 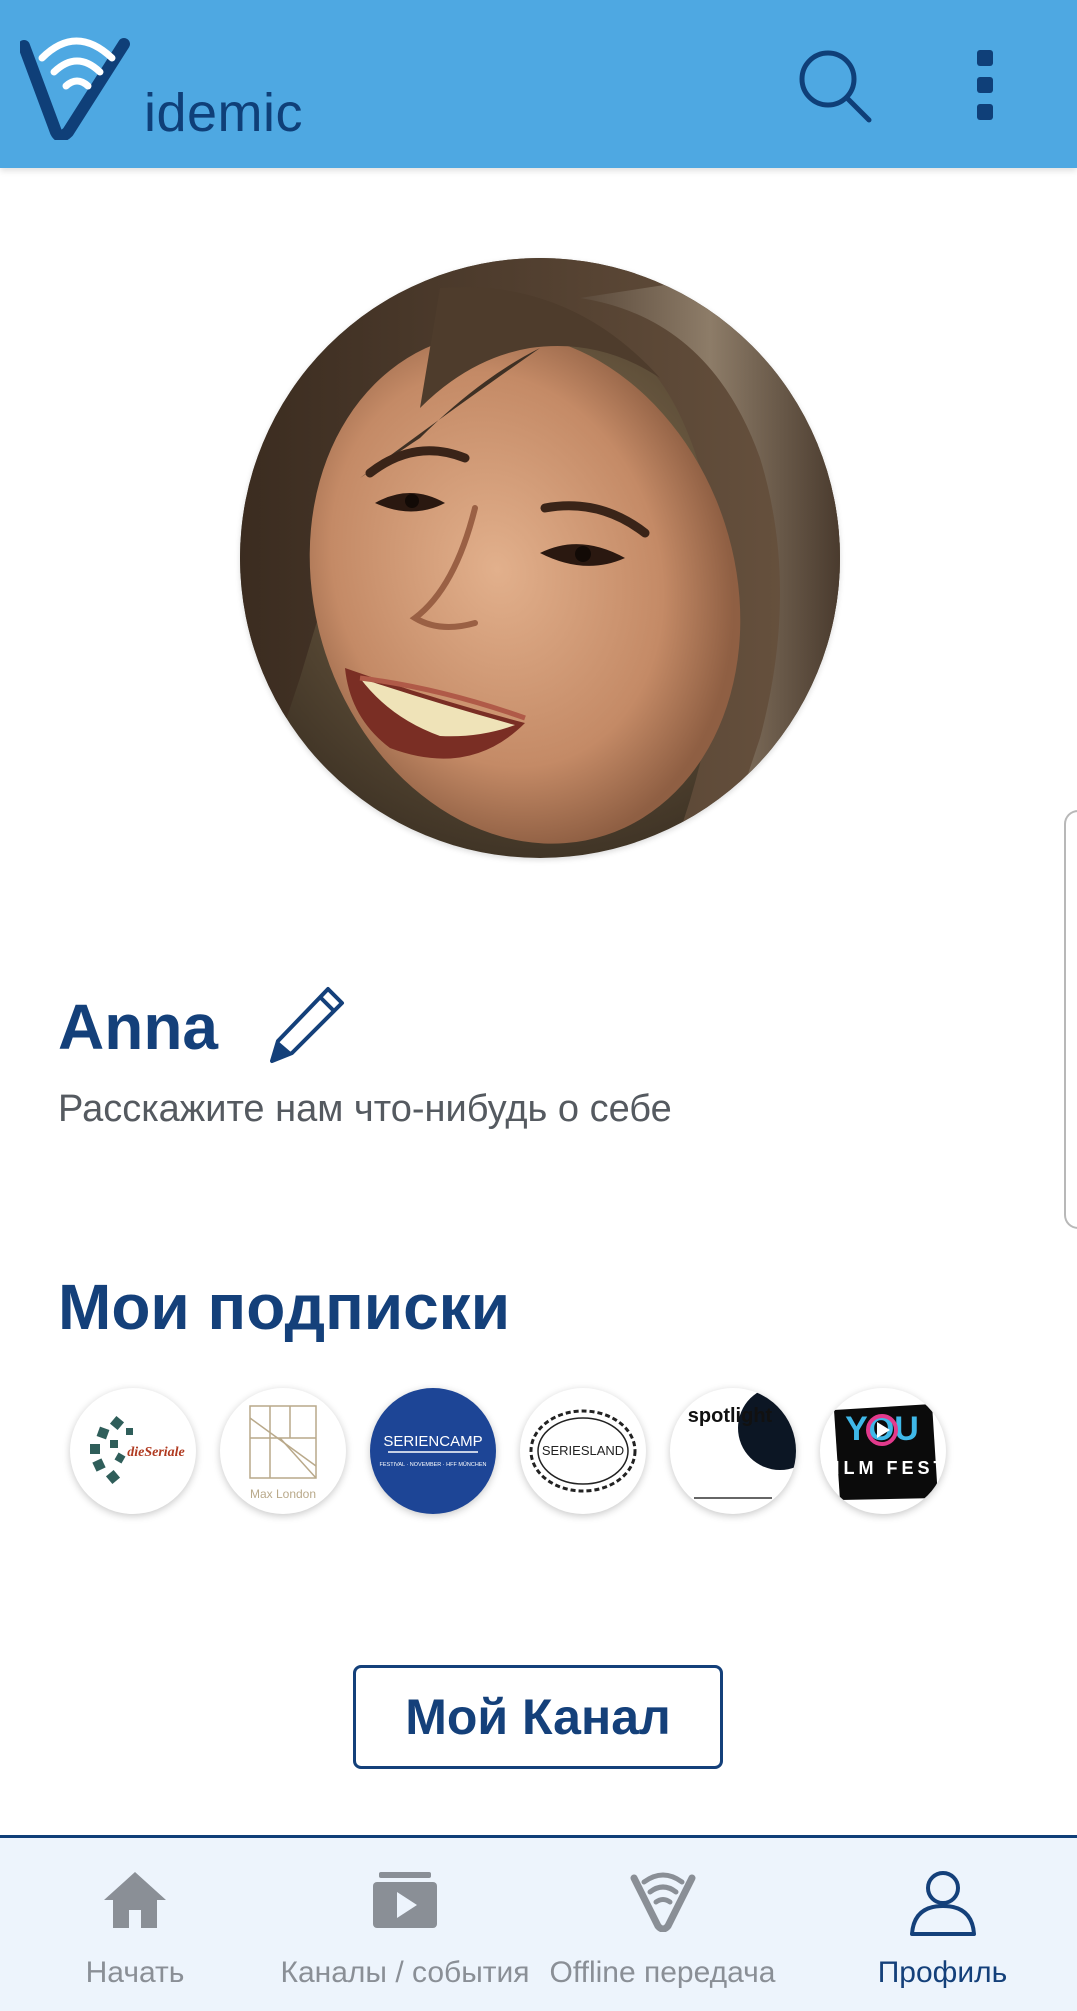 I want to click on subscription-you-film-fest: YOU FILM FEST, so click(x=883, y=1451).